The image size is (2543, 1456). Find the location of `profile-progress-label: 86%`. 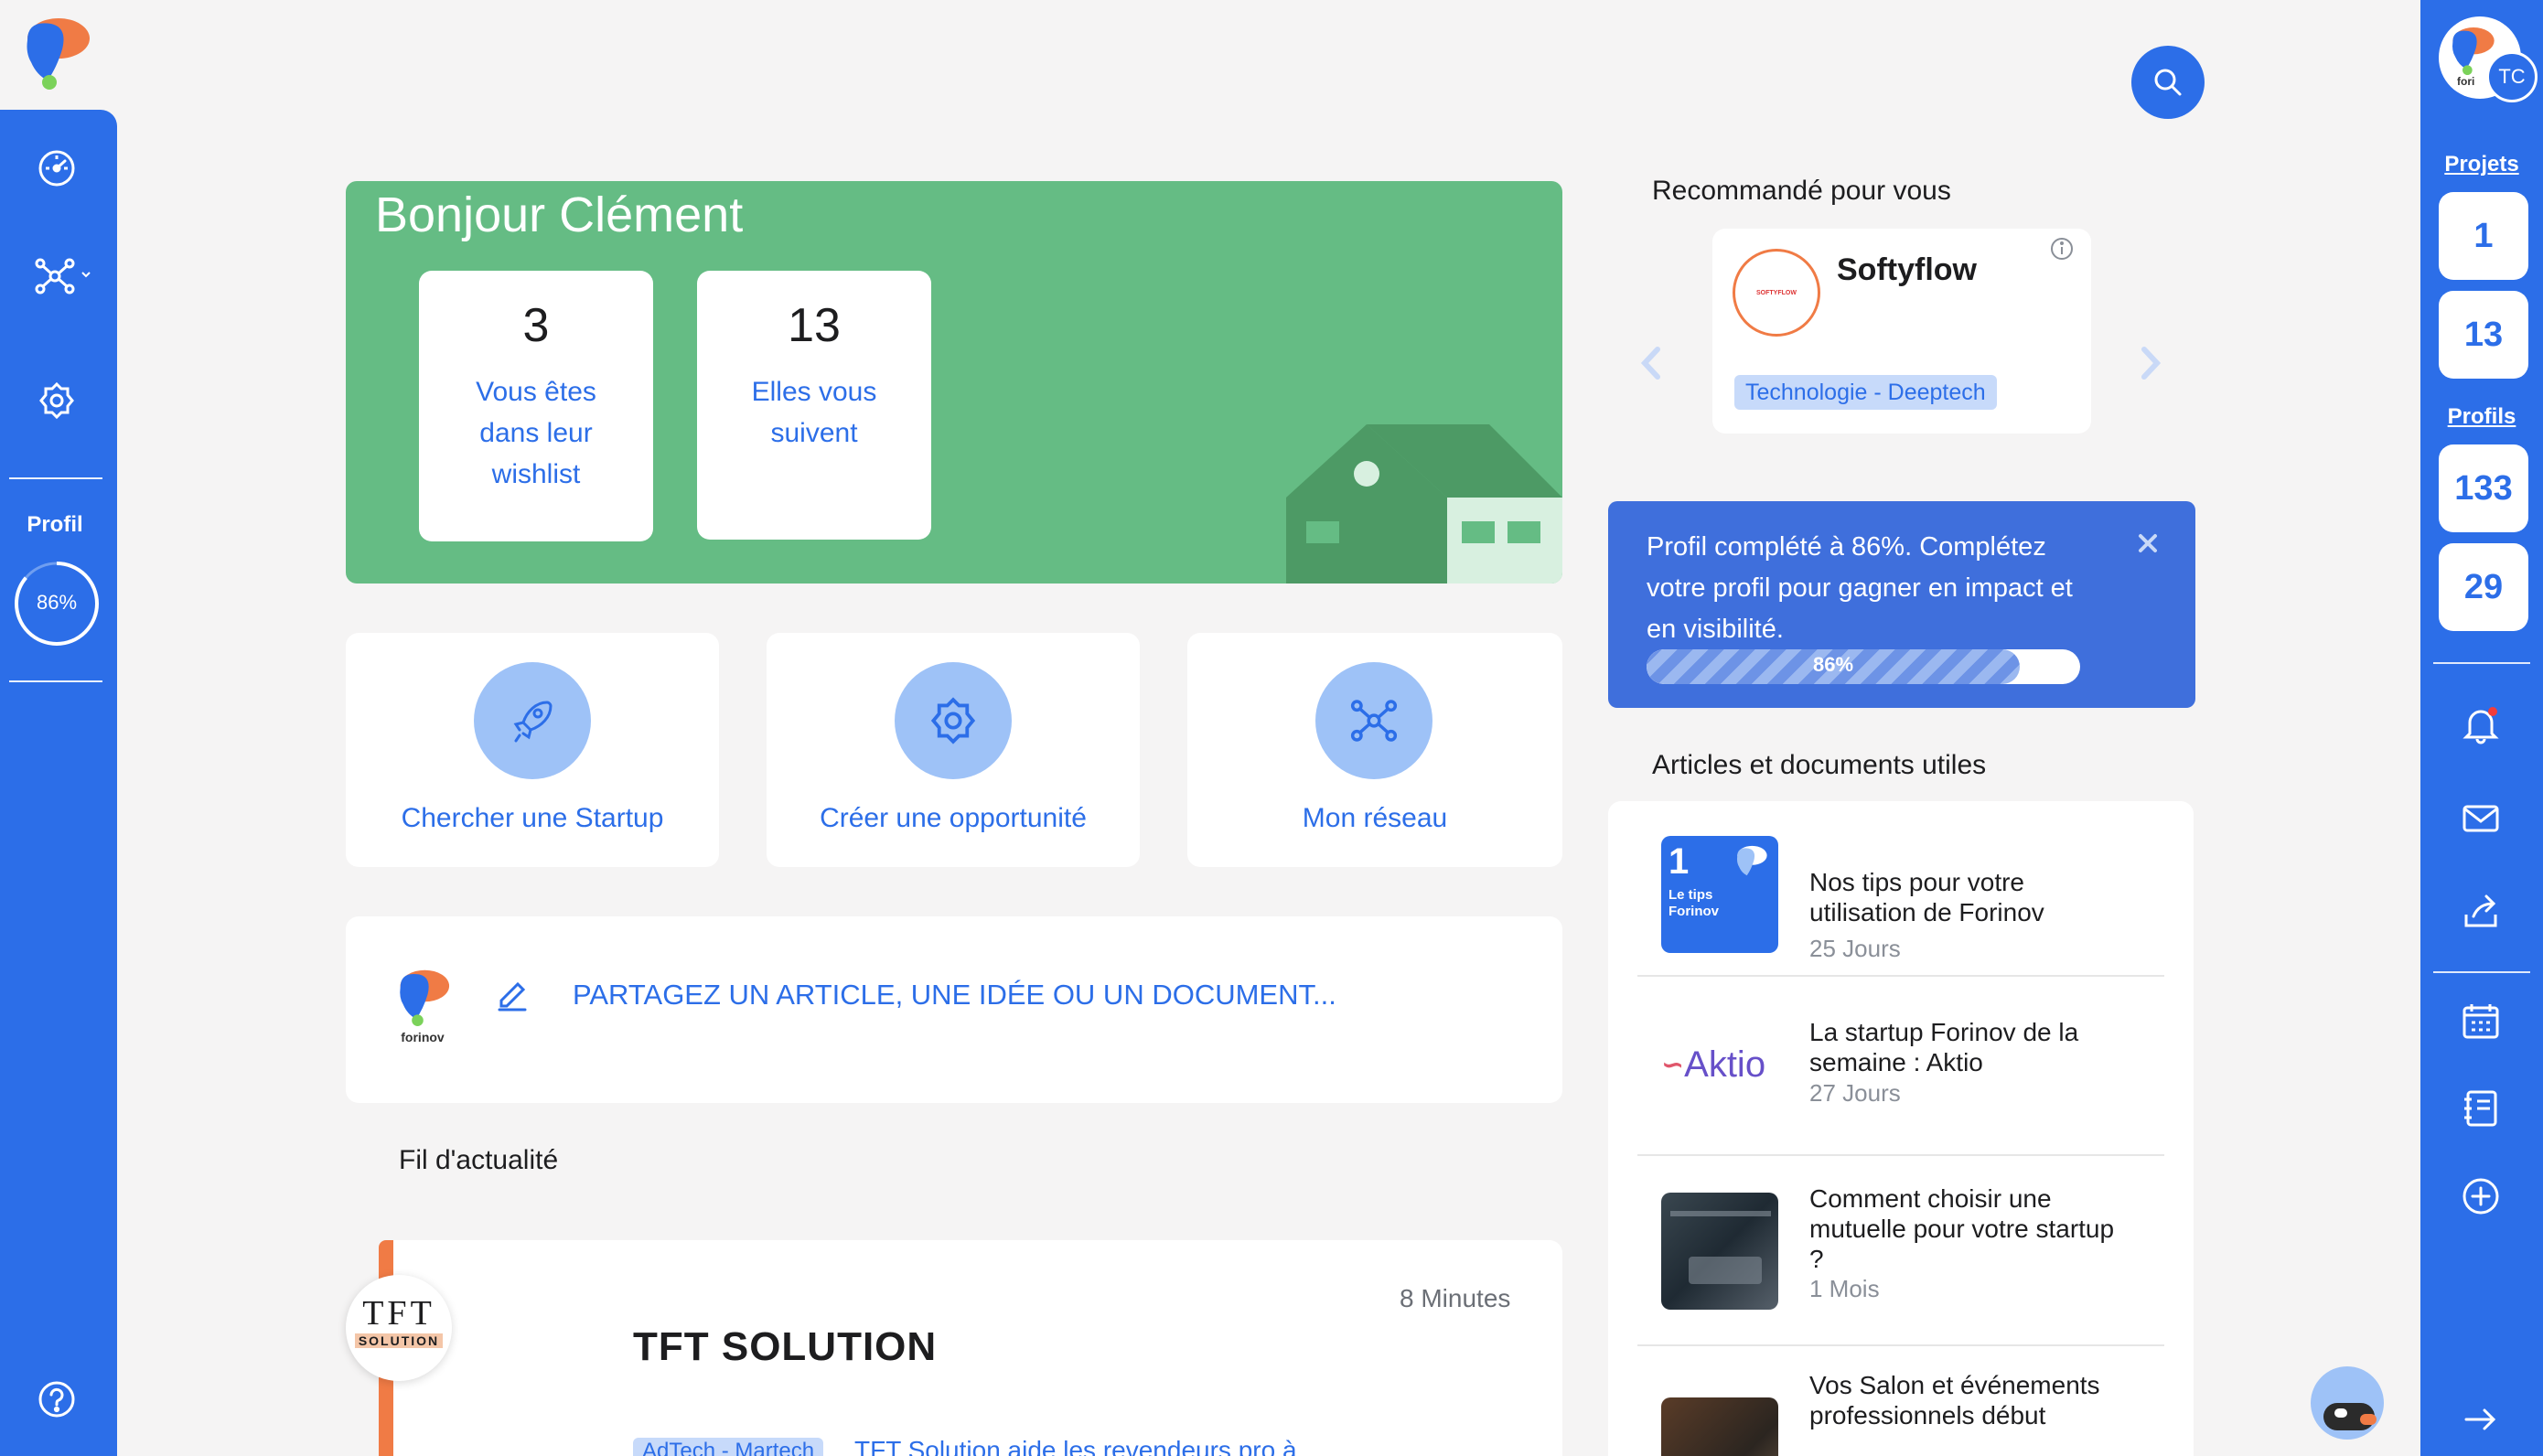

profile-progress-label: 86% is located at coordinates (1833, 664).